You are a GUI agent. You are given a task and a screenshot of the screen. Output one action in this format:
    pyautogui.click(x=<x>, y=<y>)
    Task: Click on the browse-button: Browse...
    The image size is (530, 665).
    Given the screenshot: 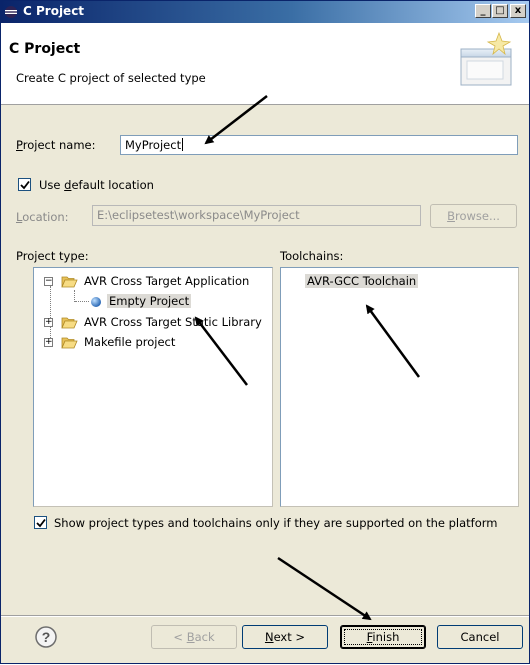 What is the action you would take?
    pyautogui.click(x=473, y=216)
    